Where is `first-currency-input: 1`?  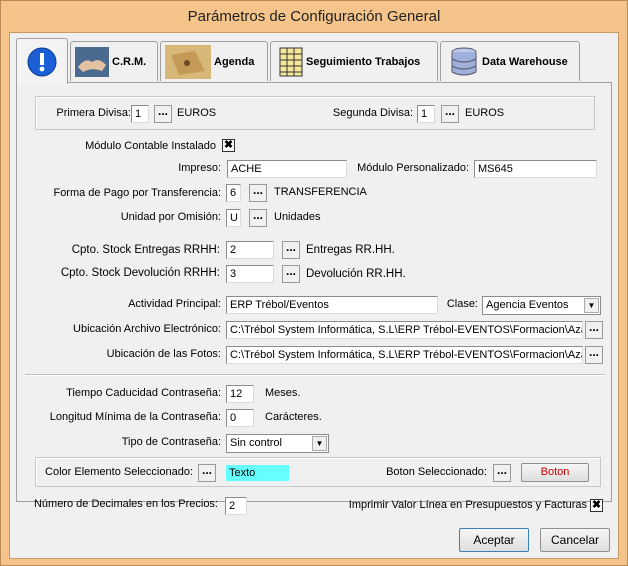 first-currency-input: 1 is located at coordinates (140, 114).